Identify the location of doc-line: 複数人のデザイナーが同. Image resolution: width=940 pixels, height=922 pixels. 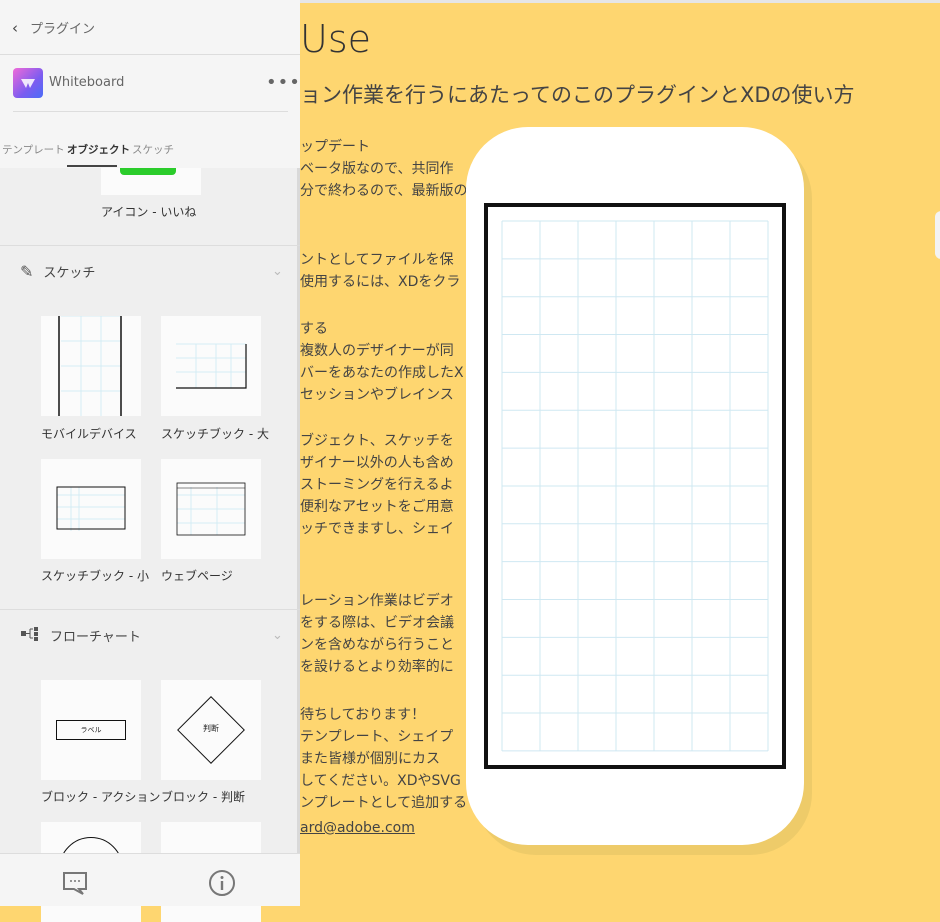
(377, 351).